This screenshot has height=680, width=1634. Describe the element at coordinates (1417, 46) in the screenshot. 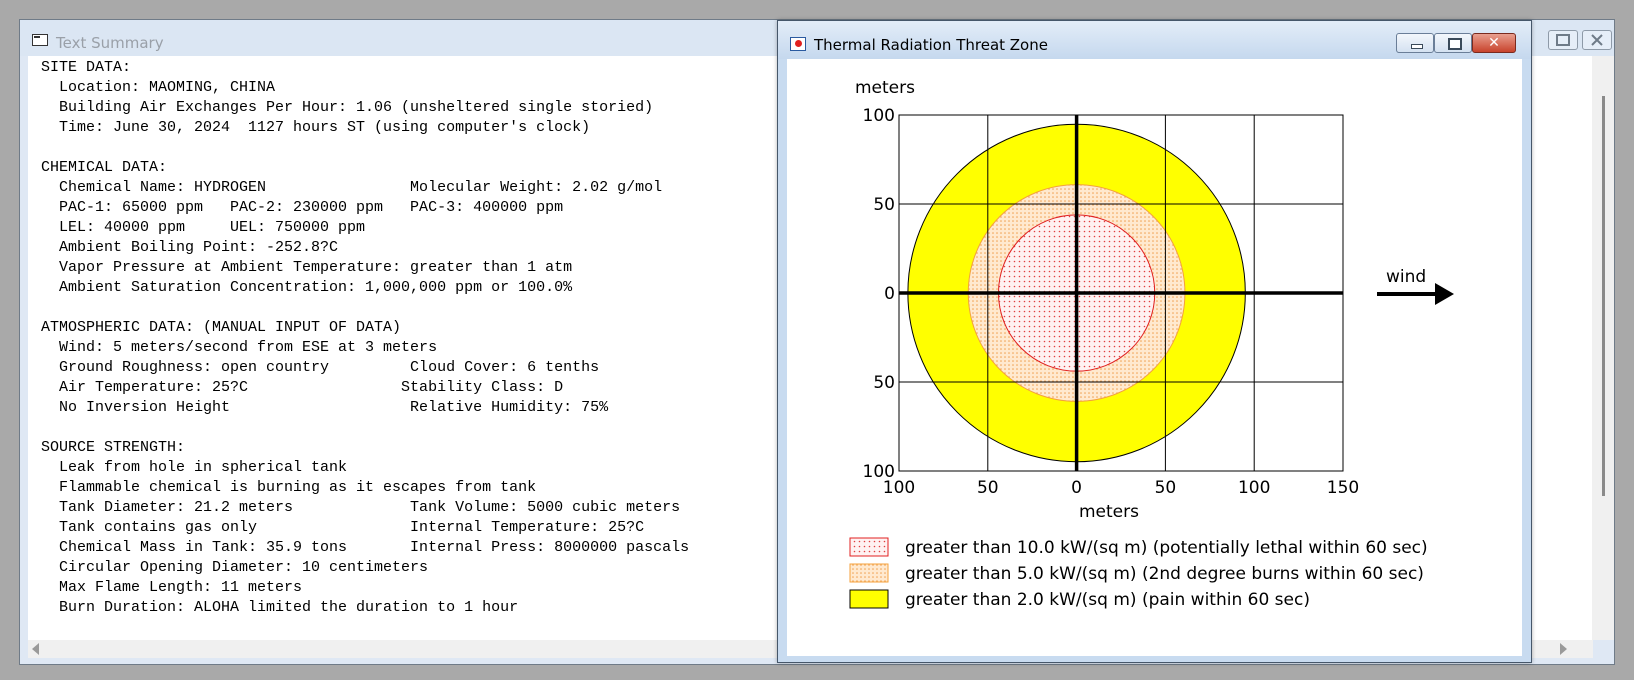

I see `minimize-icon` at that location.